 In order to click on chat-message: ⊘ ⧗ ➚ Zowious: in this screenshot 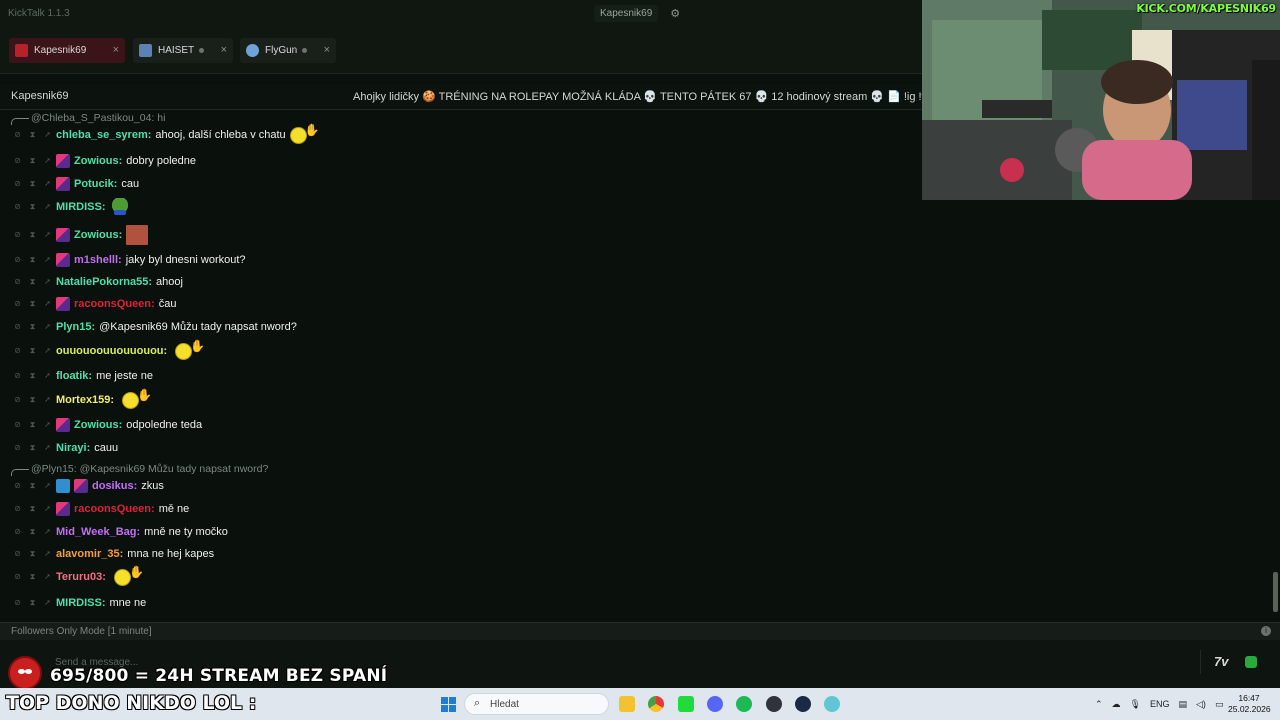, I will do `click(74, 235)`.